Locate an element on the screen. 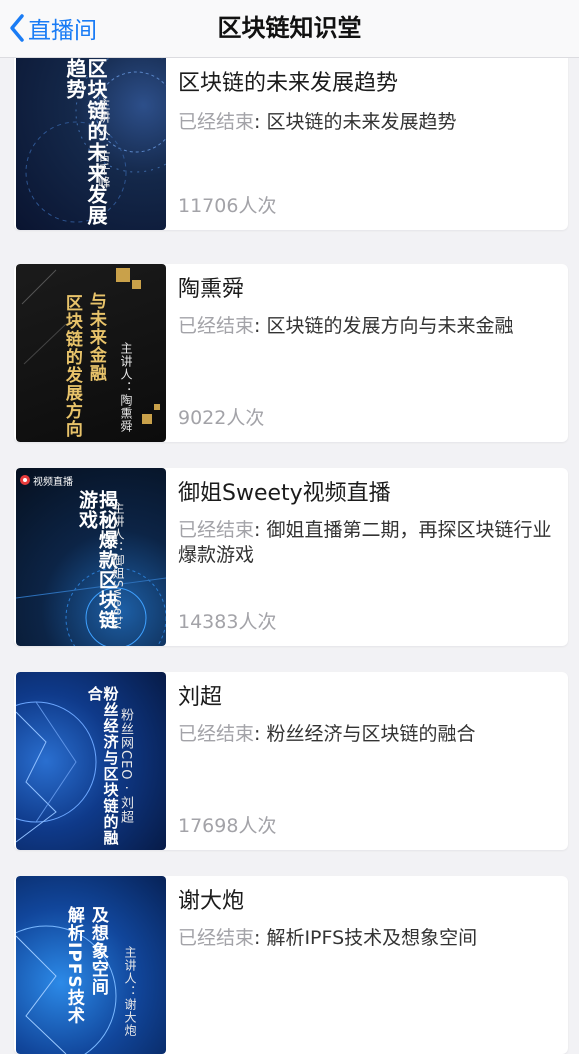 The image size is (579, 1054). cover-speaker: 粉丝网CEO · 刘超 is located at coordinates (125, 766).